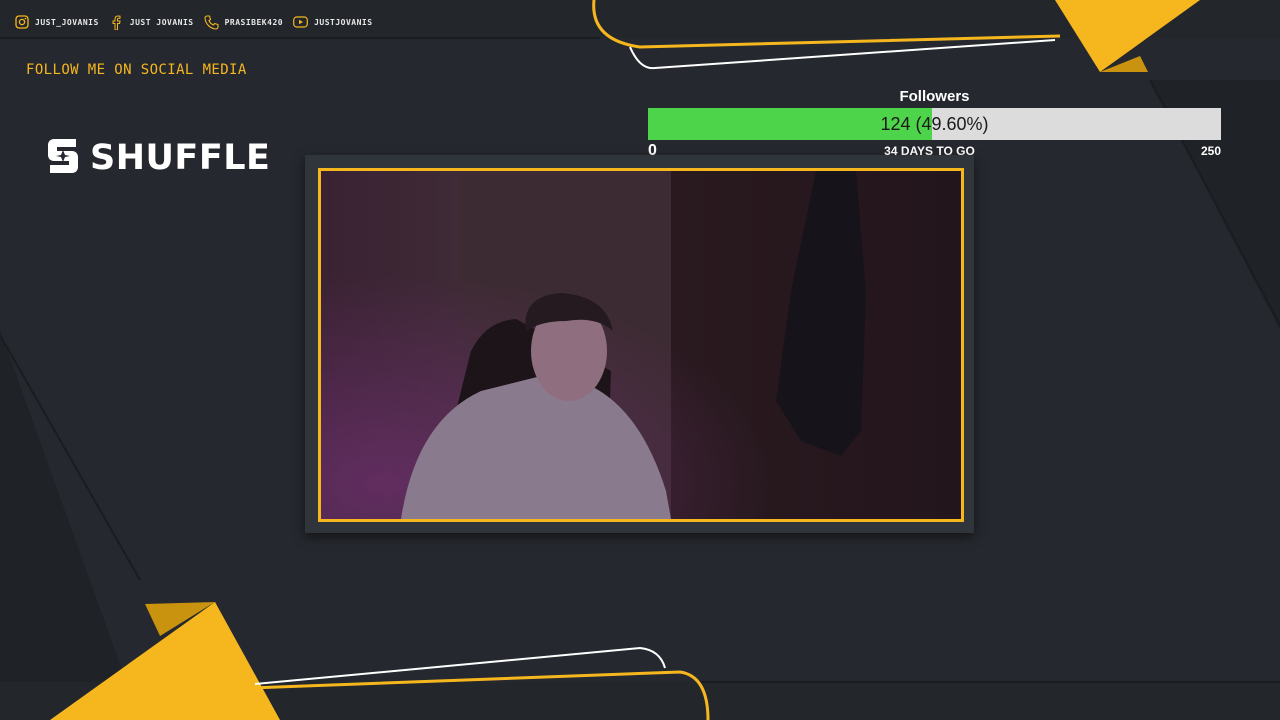  I want to click on social-facebook: JUST JOVANIS, so click(151, 22).